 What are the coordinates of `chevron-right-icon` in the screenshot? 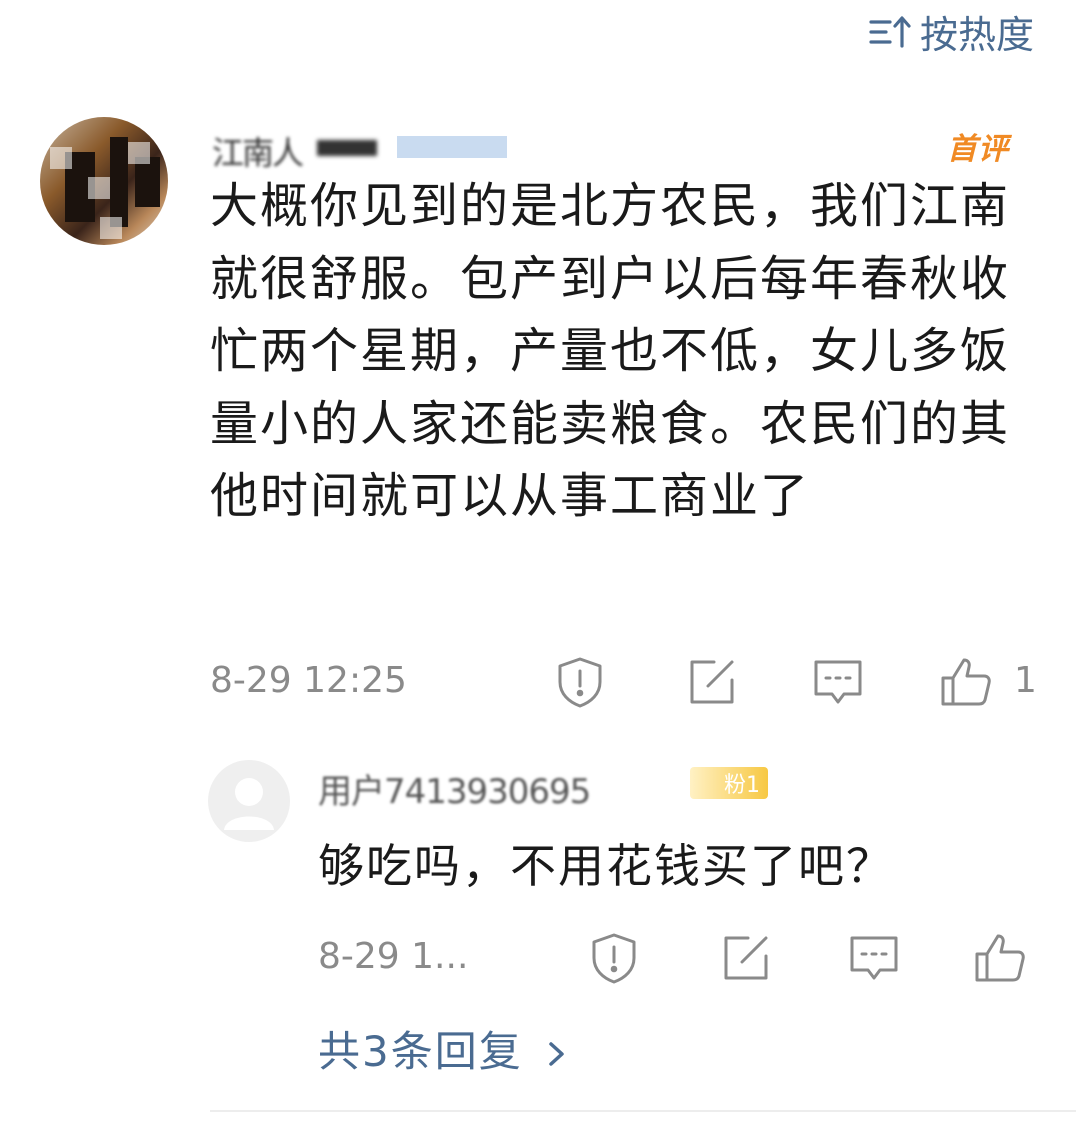 It's located at (557, 1049).